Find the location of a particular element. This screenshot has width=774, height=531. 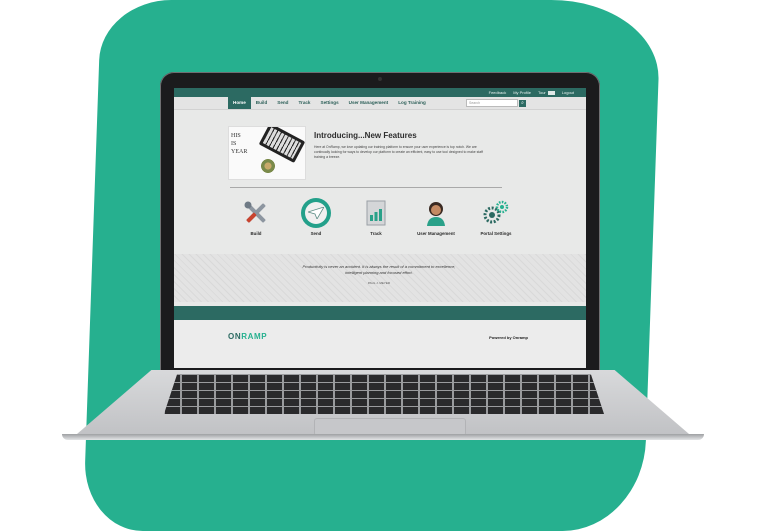

feedback-link: Feedback is located at coordinates (498, 92).